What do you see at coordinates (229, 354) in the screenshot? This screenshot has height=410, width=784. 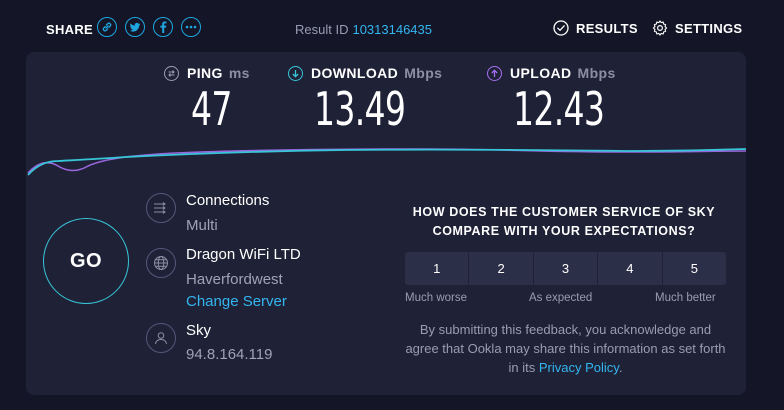 I see `provider-ip: 94.8.164.119` at bounding box center [229, 354].